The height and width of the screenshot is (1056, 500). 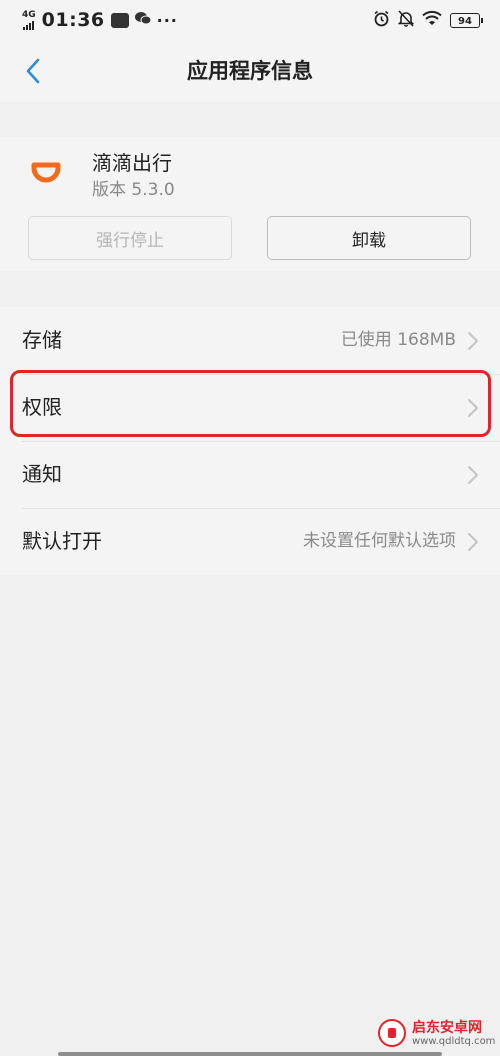 What do you see at coordinates (250, 407) in the screenshot?
I see `list-item-permissions: 权限` at bounding box center [250, 407].